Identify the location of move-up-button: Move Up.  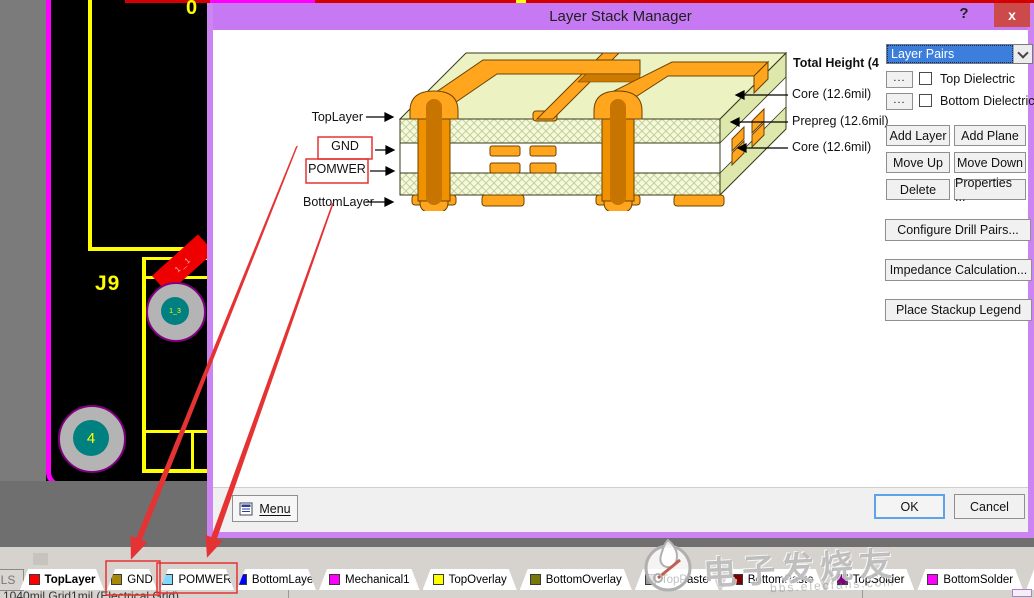
(918, 162).